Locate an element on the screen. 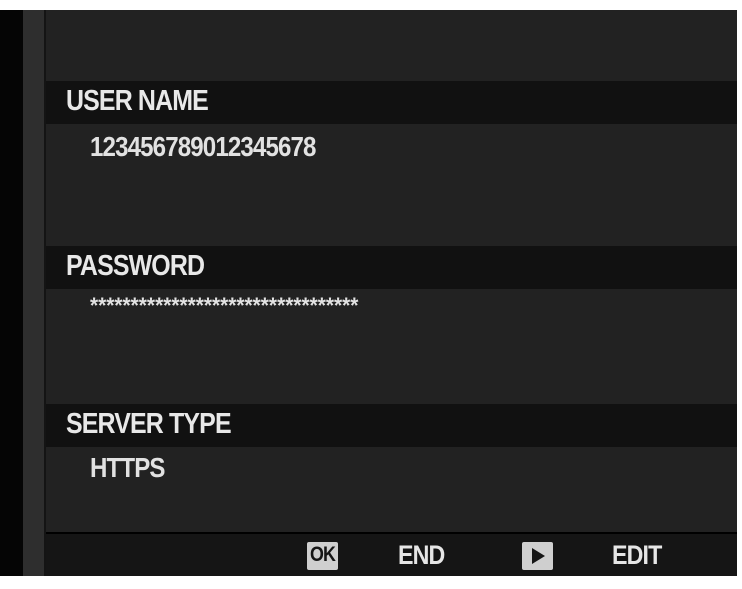 The image size is (742, 589). edit-label: EDIT is located at coordinates (637, 555).